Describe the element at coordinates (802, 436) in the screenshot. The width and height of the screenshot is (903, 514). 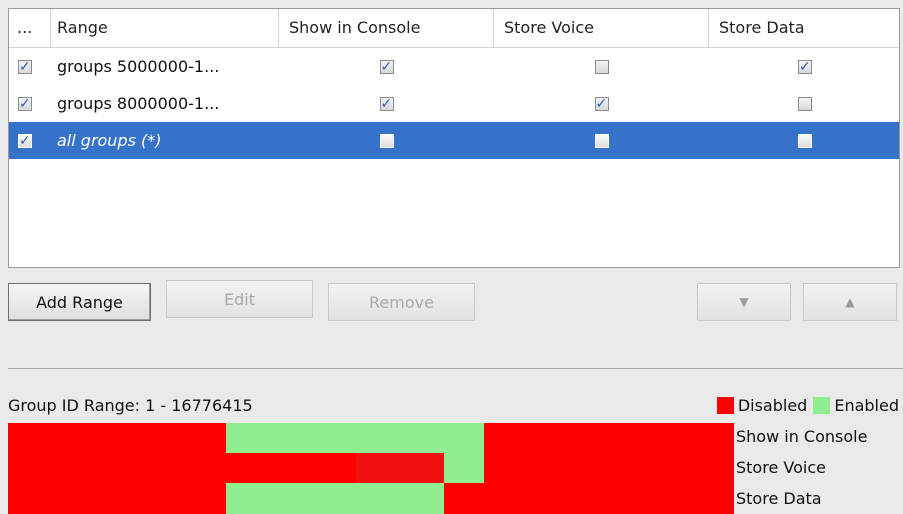
I see `row-label-show-in-console: Show in Console` at that location.